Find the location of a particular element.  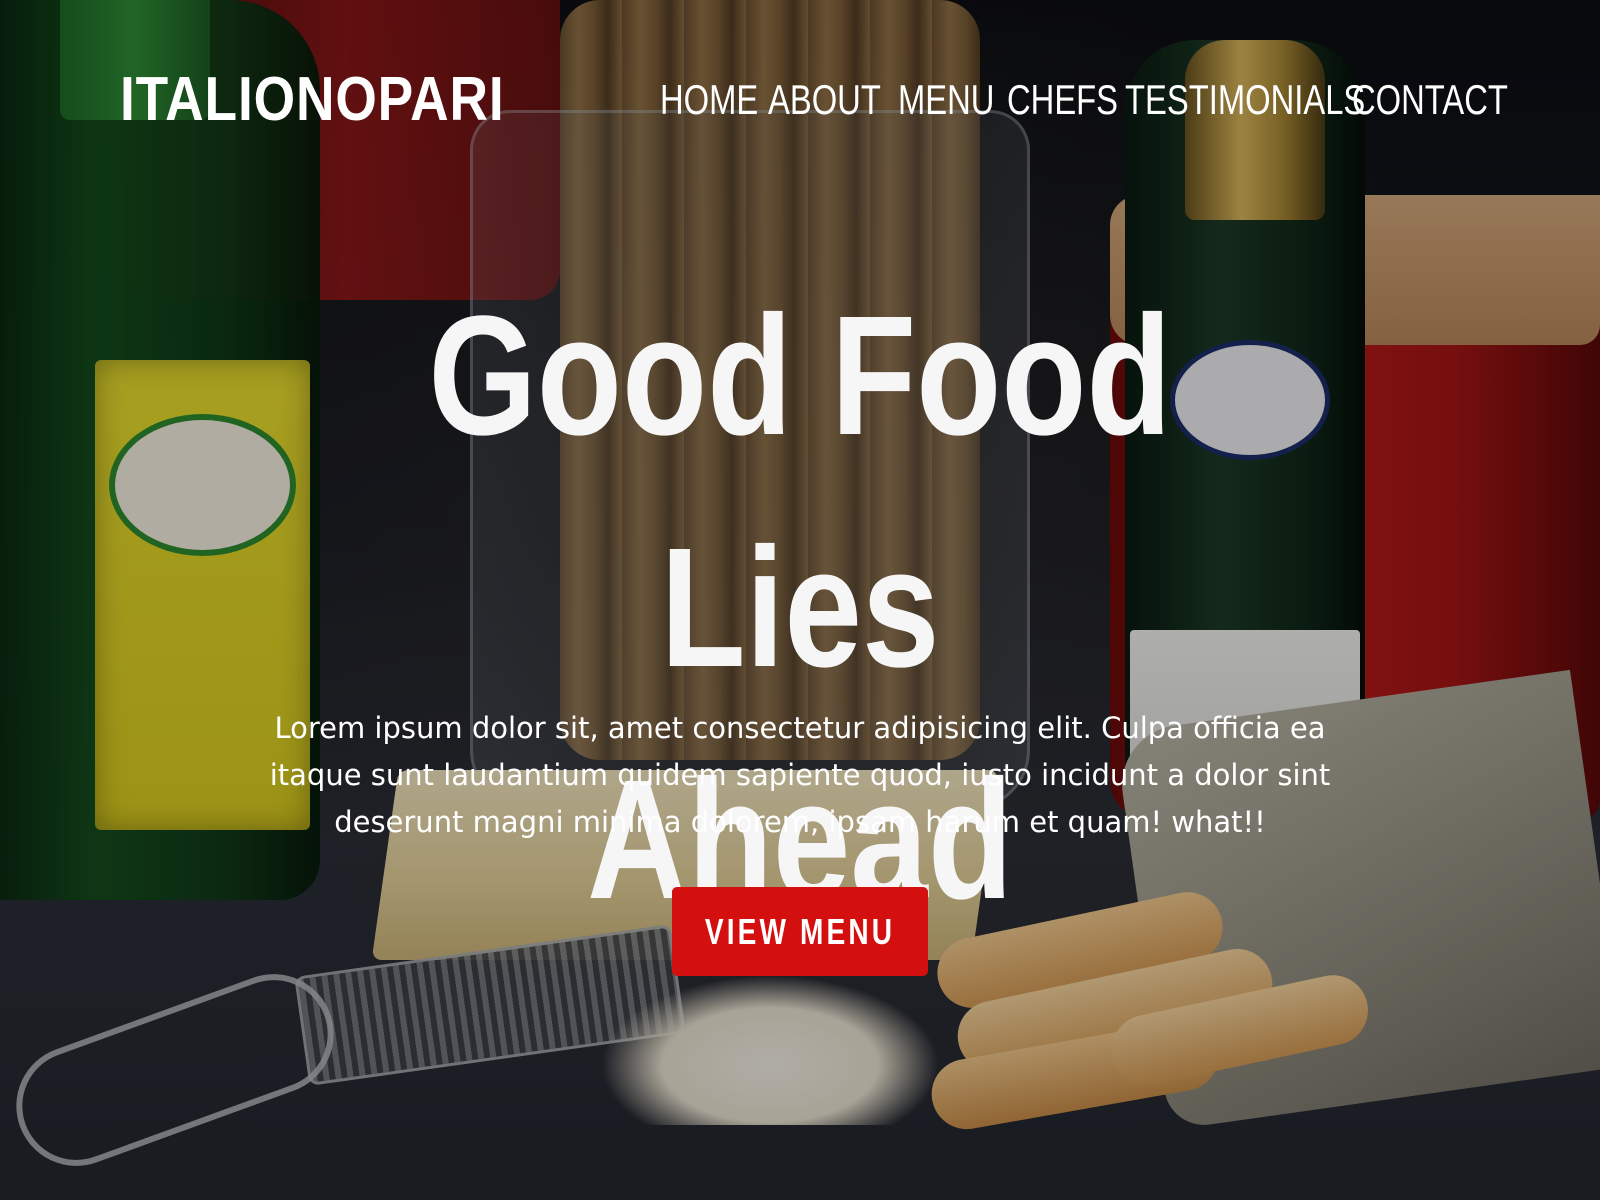

nav-item-contact: CONTACT is located at coordinates (1452, 100).